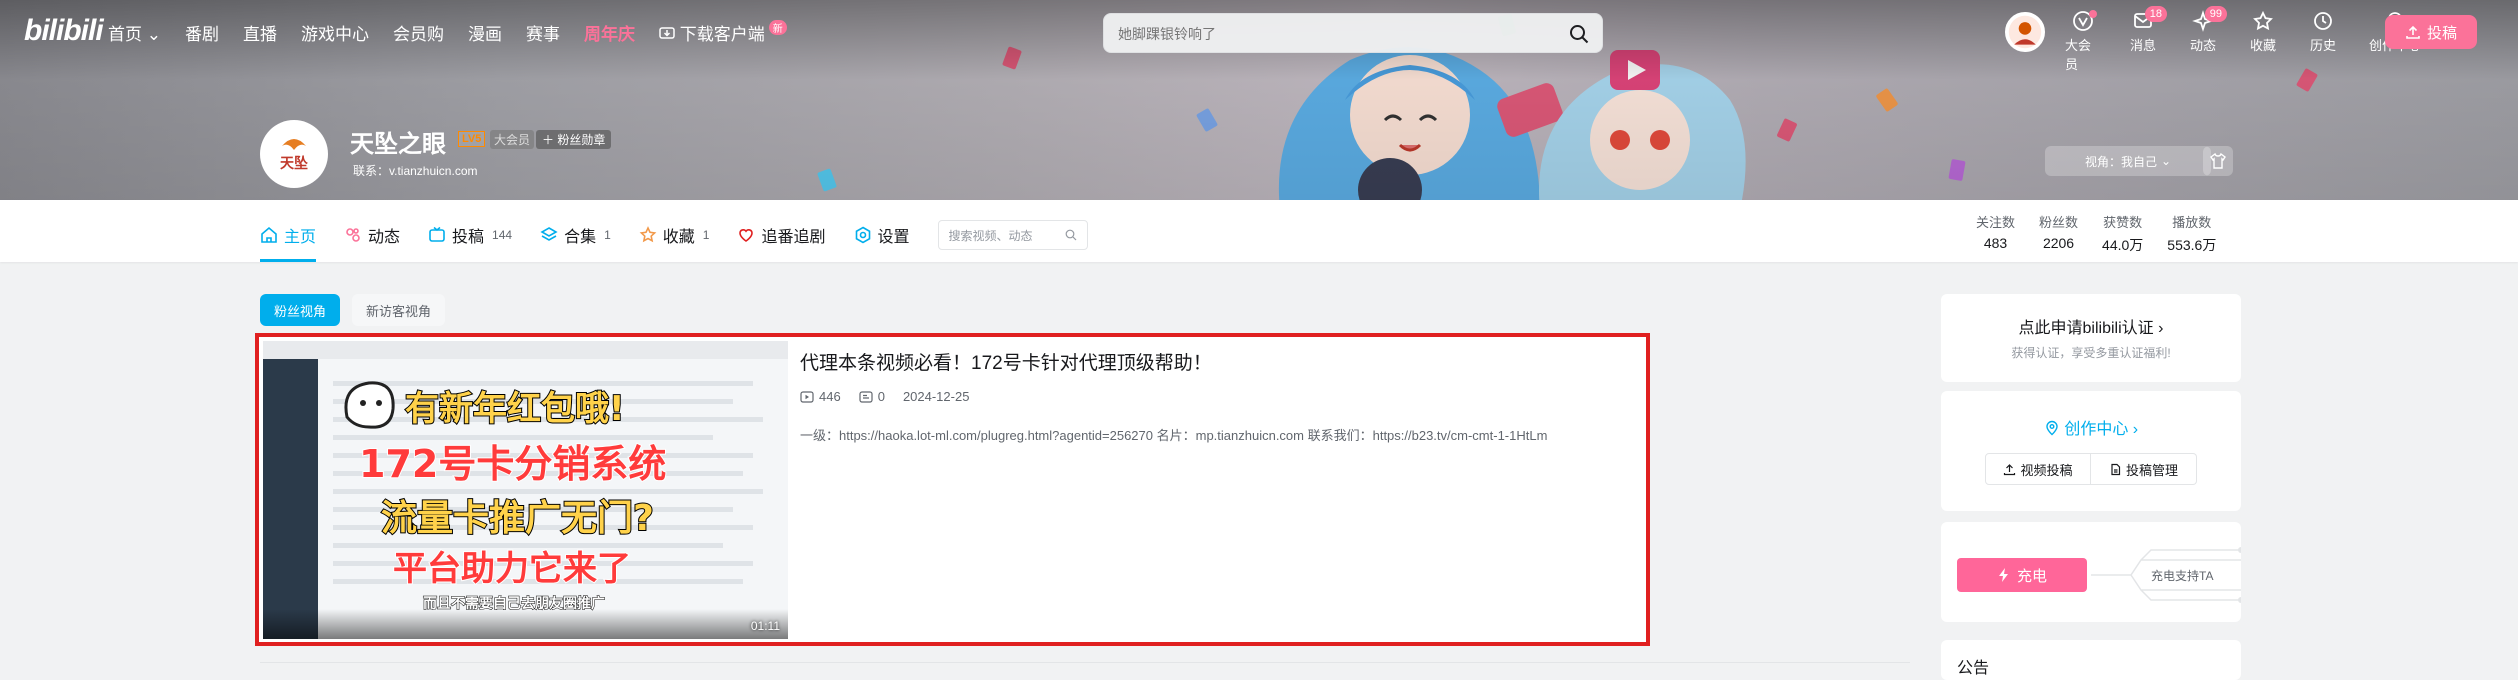 The image size is (2518, 680). What do you see at coordinates (575, 235) in the screenshot?
I see `tab-collections: 合集 1` at bounding box center [575, 235].